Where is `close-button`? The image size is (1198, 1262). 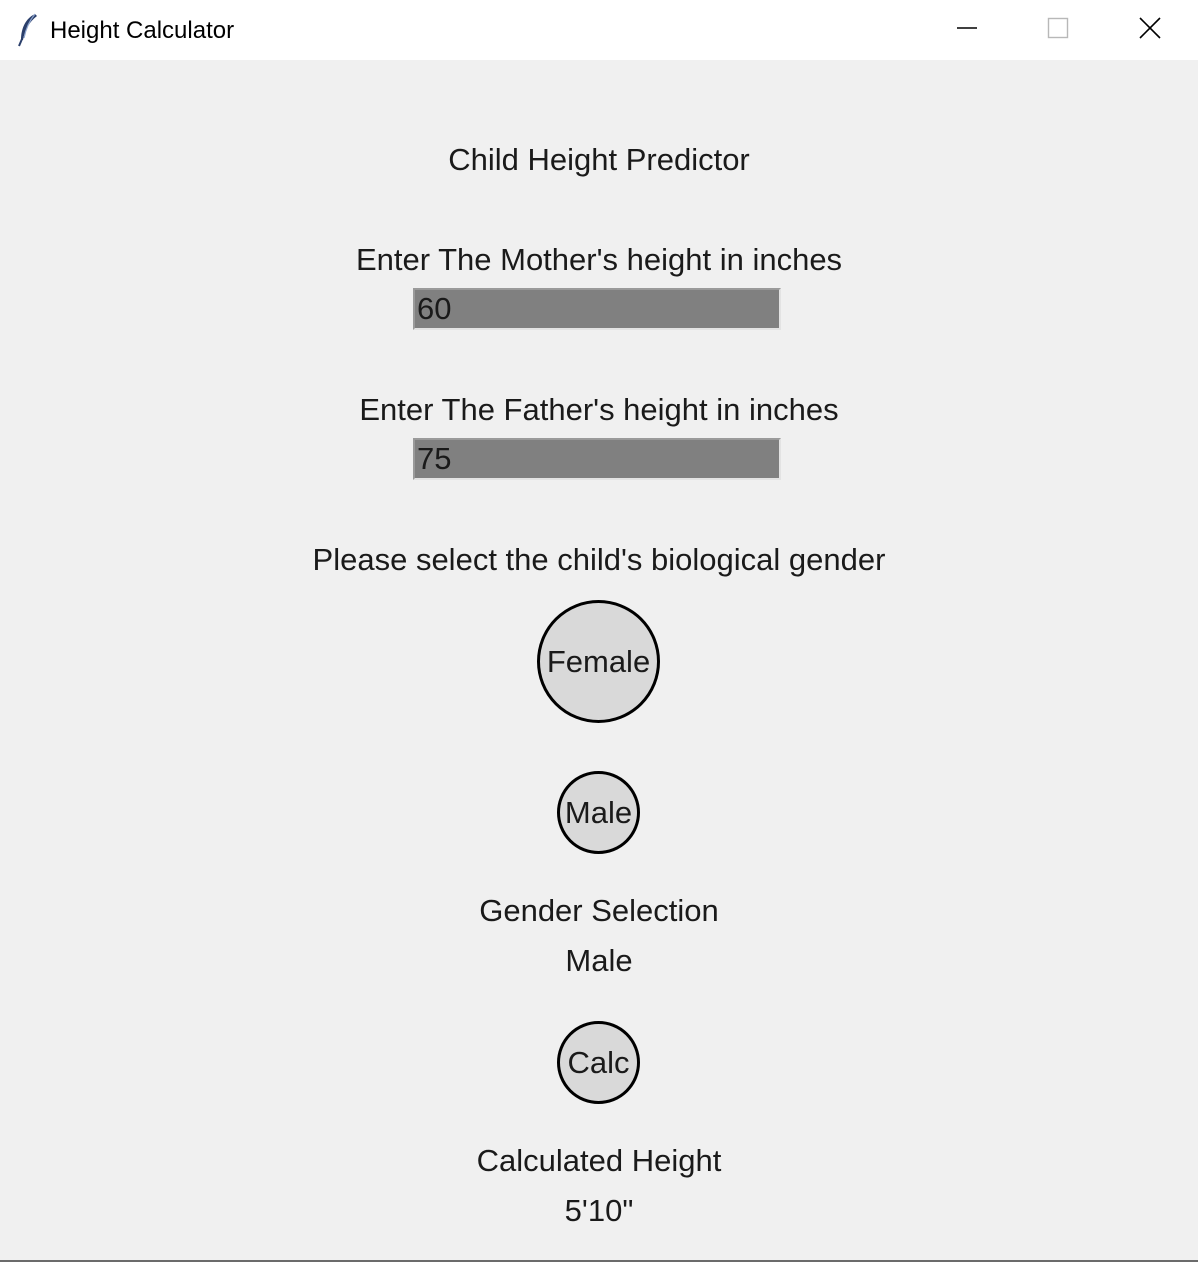 close-button is located at coordinates (1150, 30).